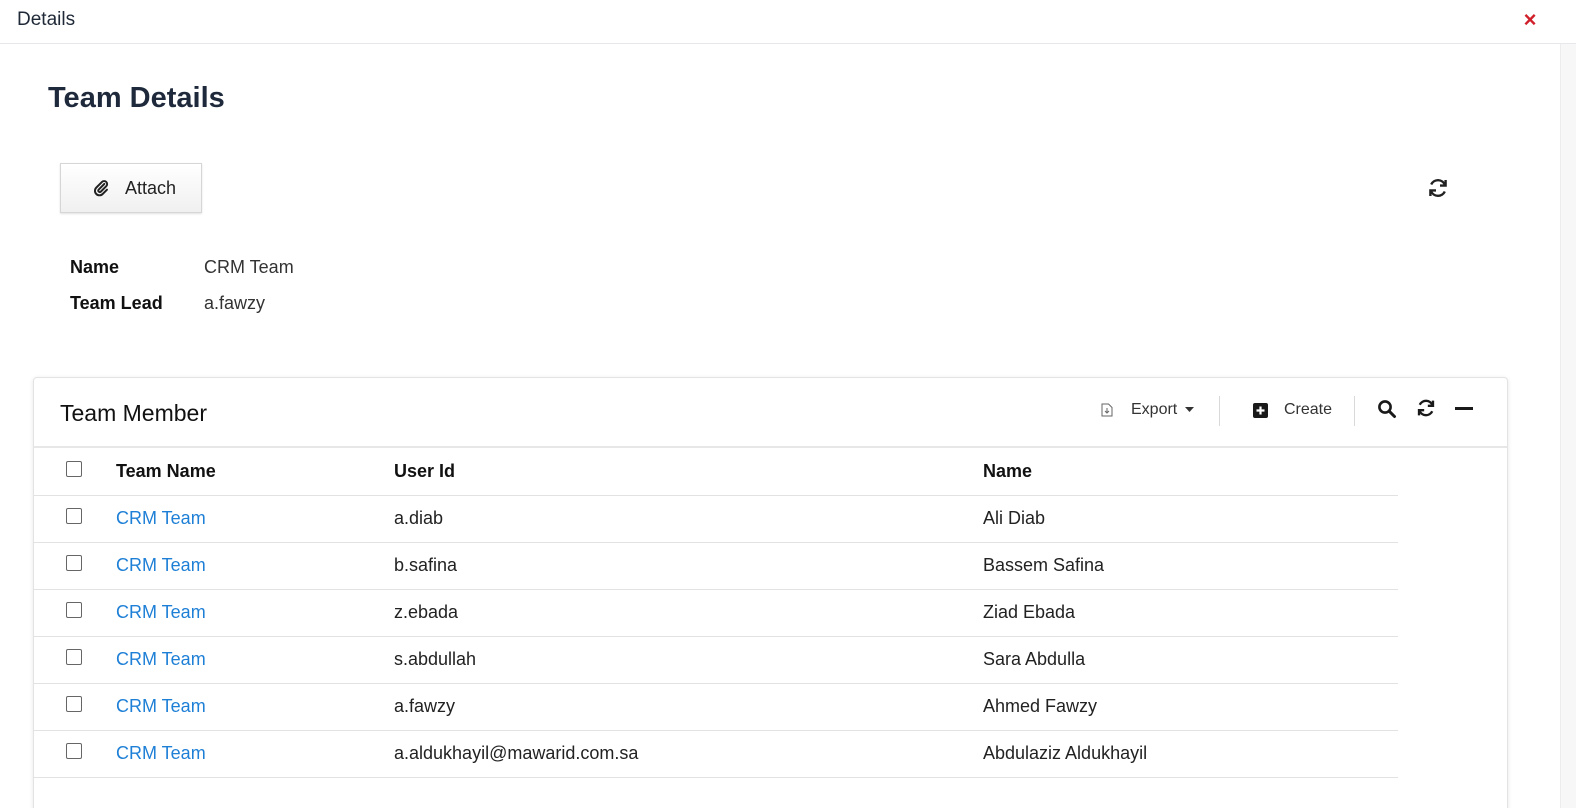 This screenshot has width=1576, height=808. Describe the element at coordinates (151, 187) in the screenshot. I see `attach-button-label: Attach` at that location.